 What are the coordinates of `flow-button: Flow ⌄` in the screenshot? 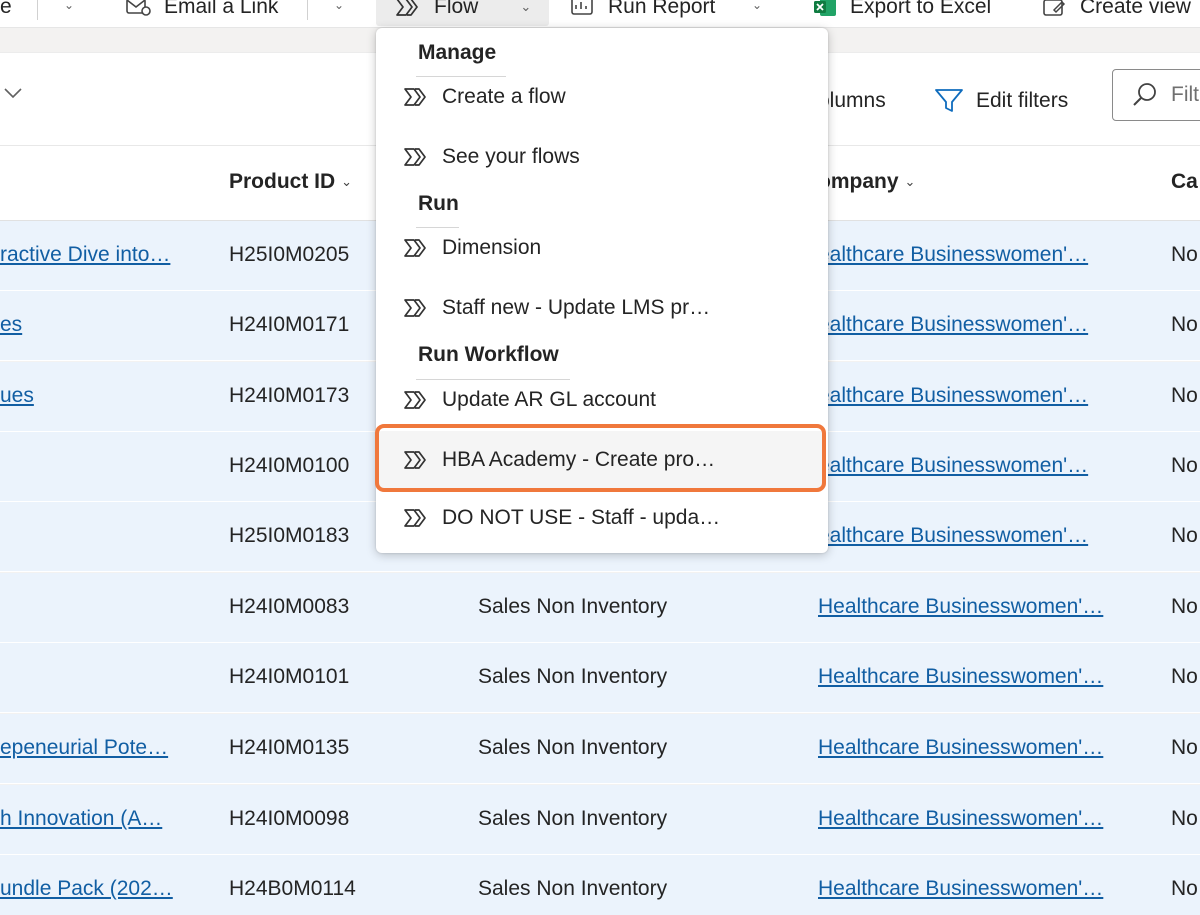 It's located at (462, 13).